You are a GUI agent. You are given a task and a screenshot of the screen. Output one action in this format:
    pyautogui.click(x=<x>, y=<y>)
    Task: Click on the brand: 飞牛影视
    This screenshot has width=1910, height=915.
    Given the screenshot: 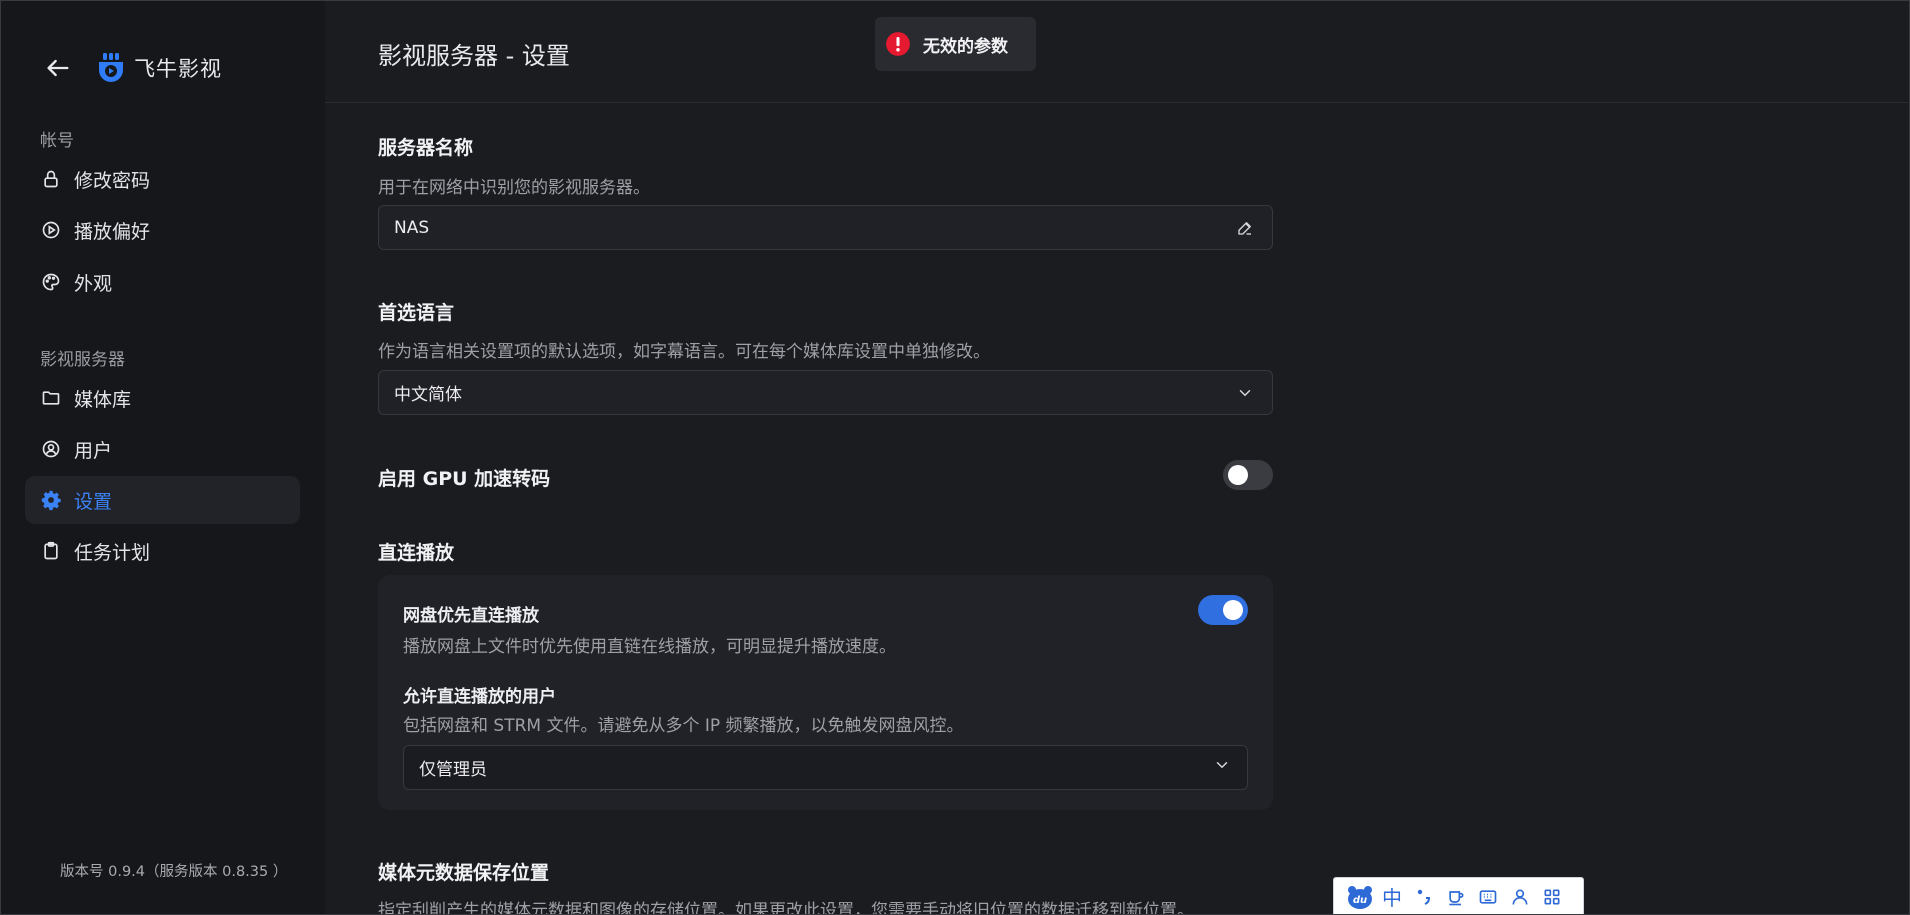 What is the action you would take?
    pyautogui.click(x=131, y=68)
    